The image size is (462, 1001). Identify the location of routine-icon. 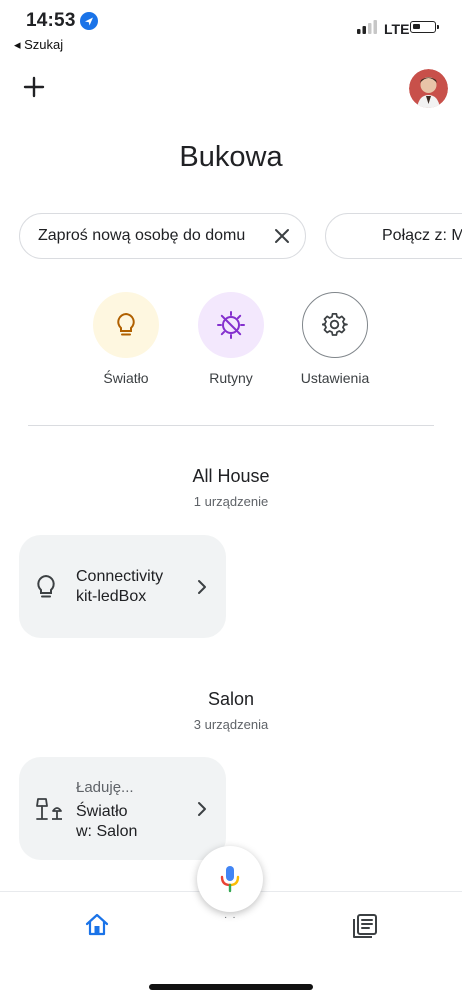
(231, 325).